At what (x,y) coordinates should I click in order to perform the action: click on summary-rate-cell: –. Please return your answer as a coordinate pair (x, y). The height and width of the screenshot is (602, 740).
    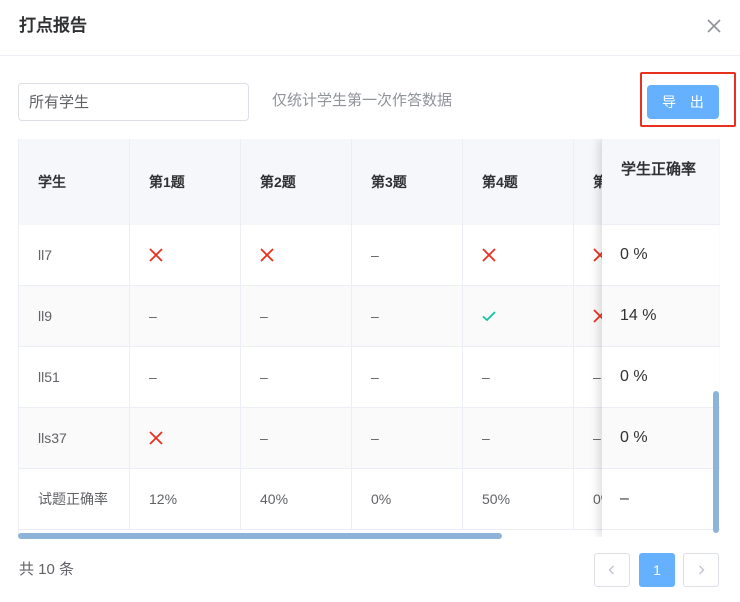
    Looking at the image, I should click on (660, 499).